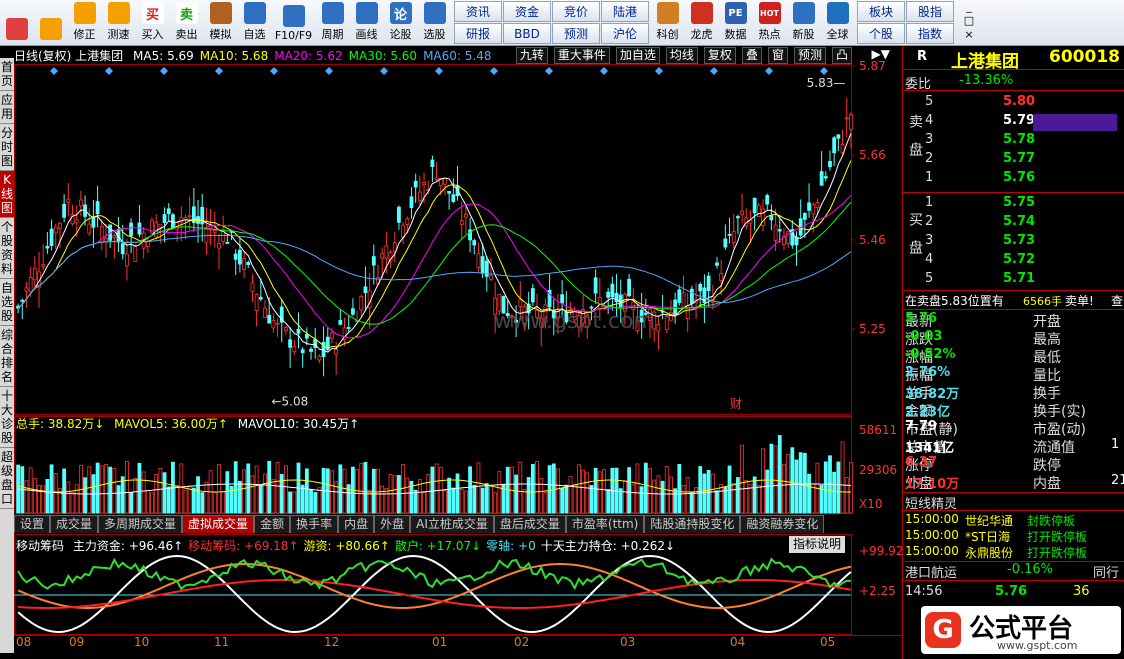  Describe the element at coordinates (930, 33) in the screenshot. I see `index-grid-button: 指数` at that location.